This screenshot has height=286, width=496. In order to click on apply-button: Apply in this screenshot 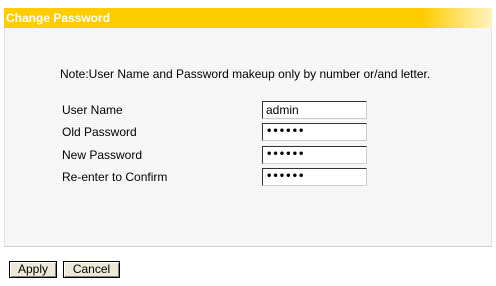, I will do `click(33, 269)`.